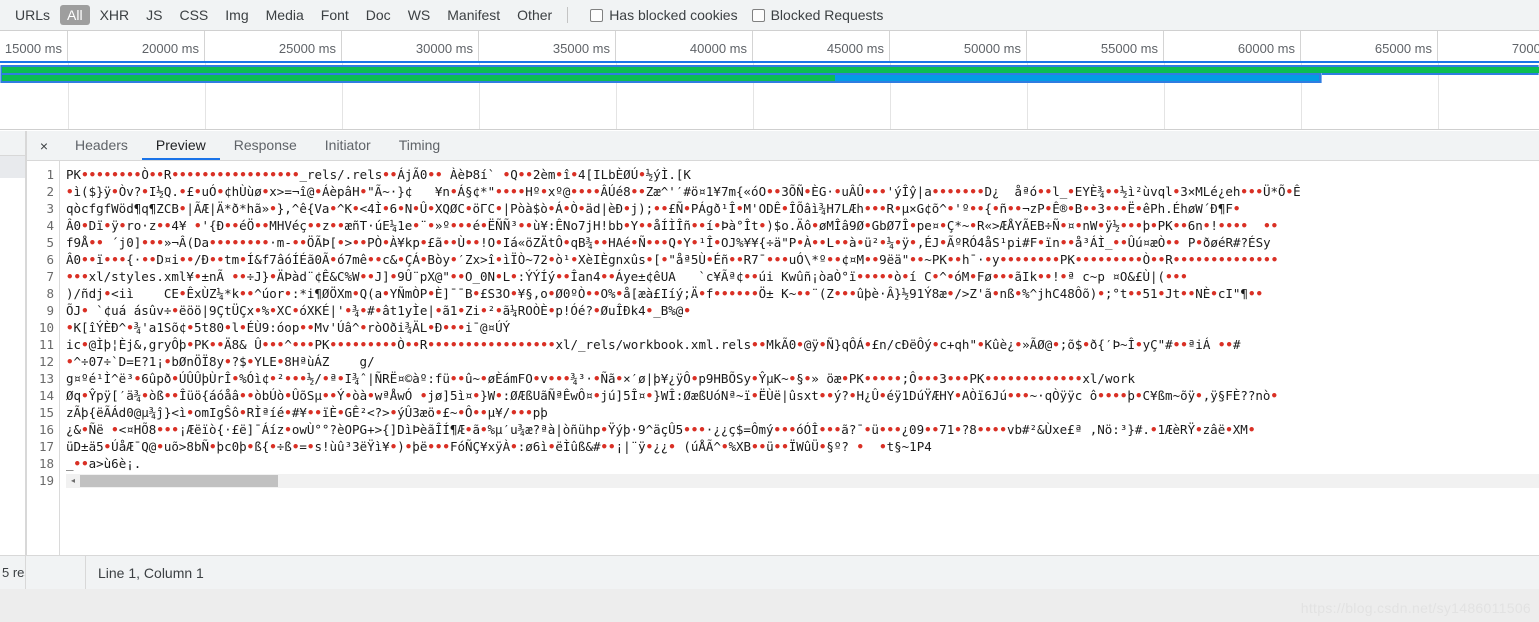  Describe the element at coordinates (1266, 48) in the screenshot. I see `timeline-tick-label: 60000 ms` at that location.